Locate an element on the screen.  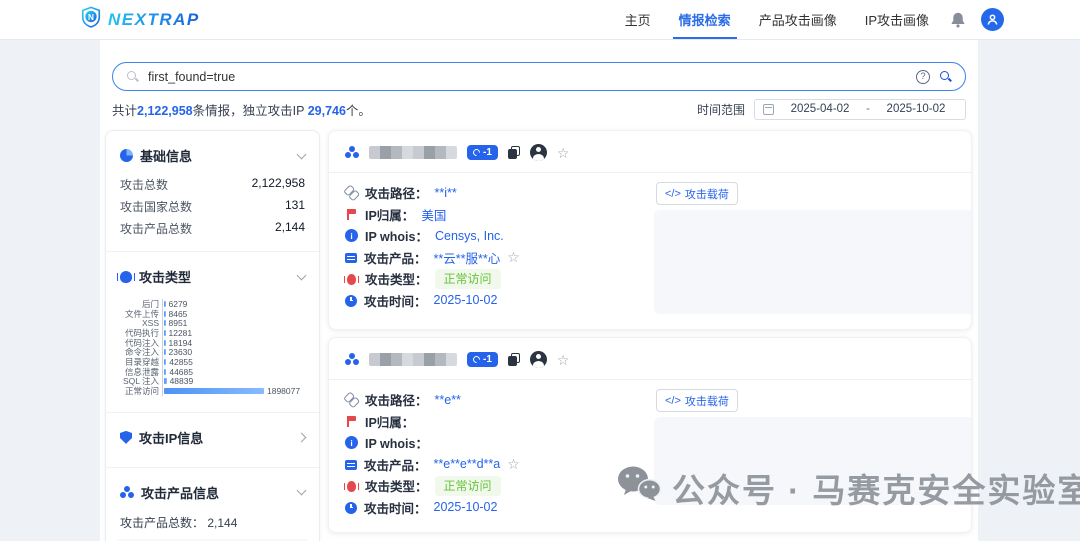
time-range-label: 时间范围 is located at coordinates (720, 109).